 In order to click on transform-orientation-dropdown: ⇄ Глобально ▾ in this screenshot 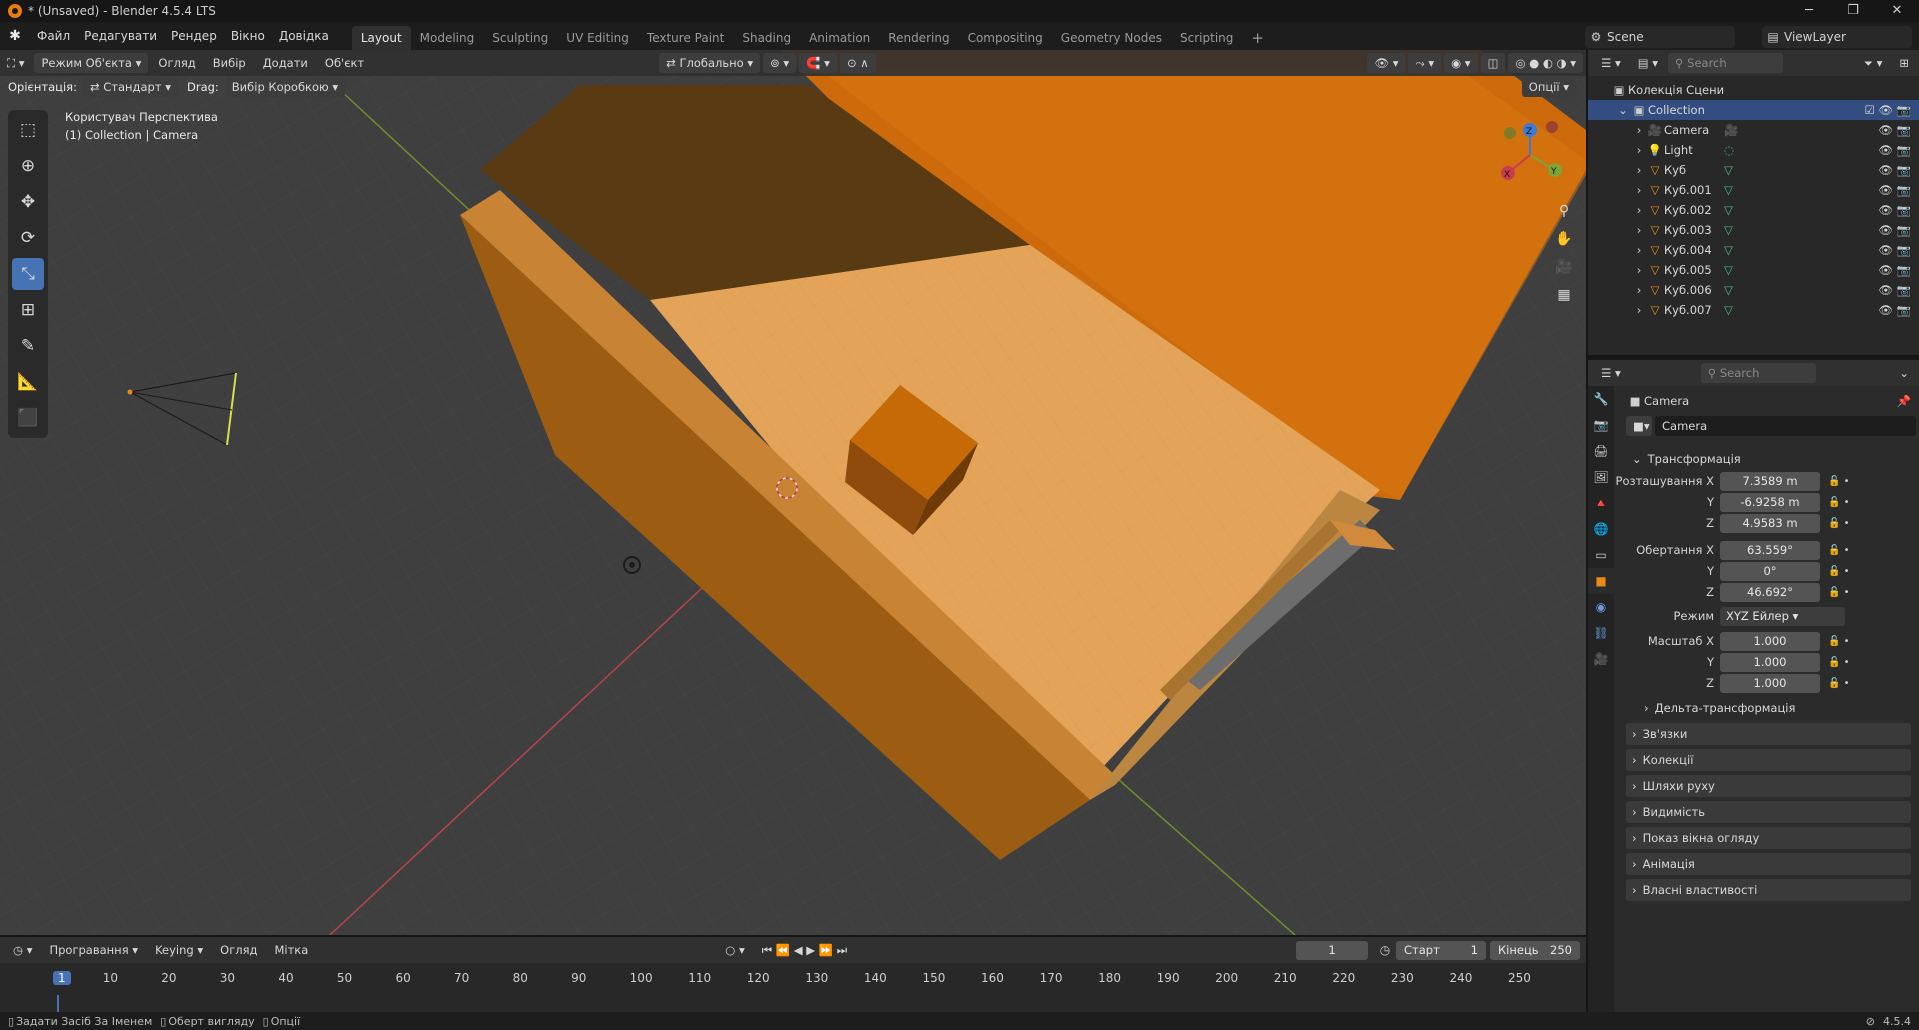, I will do `click(710, 63)`.